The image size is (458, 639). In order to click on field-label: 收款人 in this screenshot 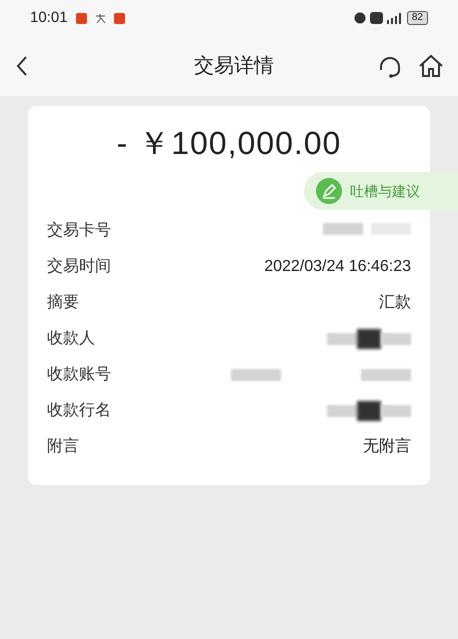, I will do `click(71, 339)`.